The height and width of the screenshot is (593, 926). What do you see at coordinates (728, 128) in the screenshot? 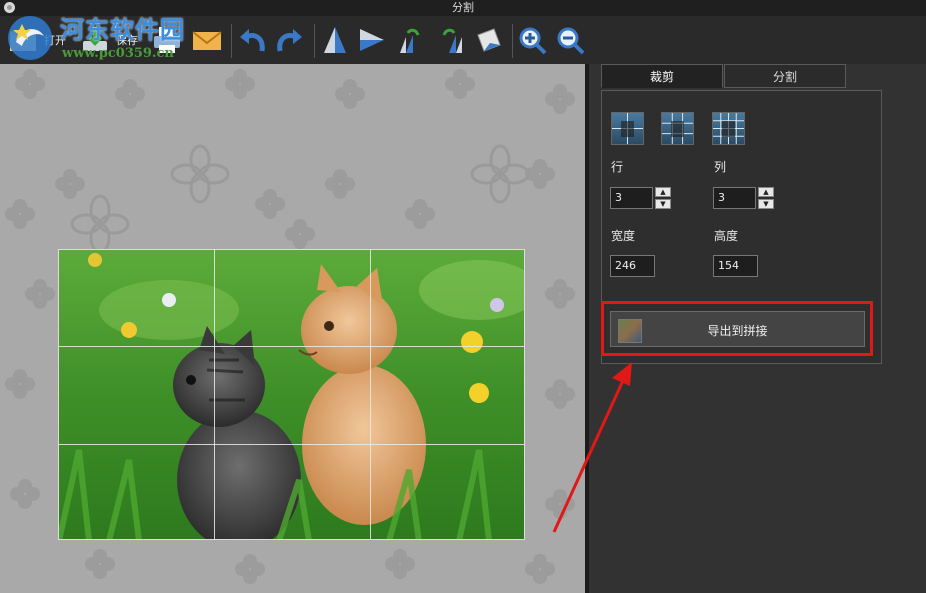
I see `split-preset-4x4-icon` at bounding box center [728, 128].